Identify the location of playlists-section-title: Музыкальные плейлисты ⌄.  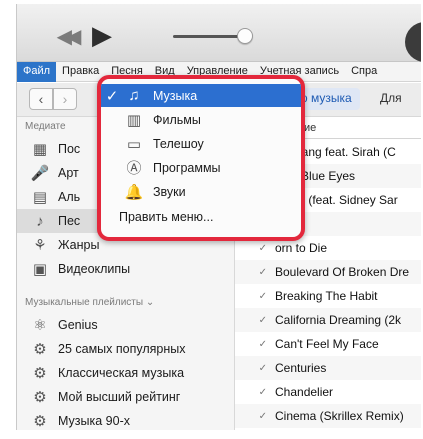
(89, 302).